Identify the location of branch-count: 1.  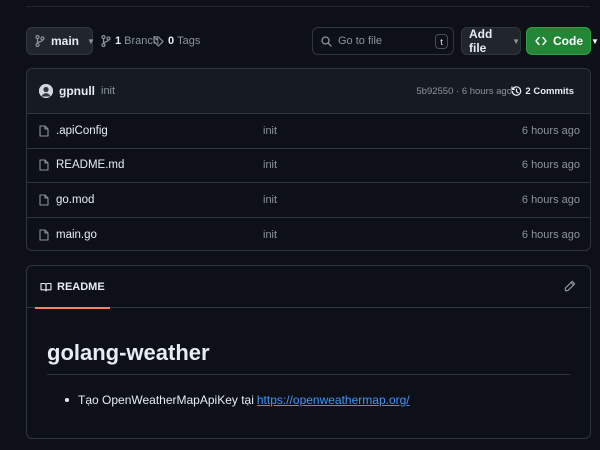
(118, 41).